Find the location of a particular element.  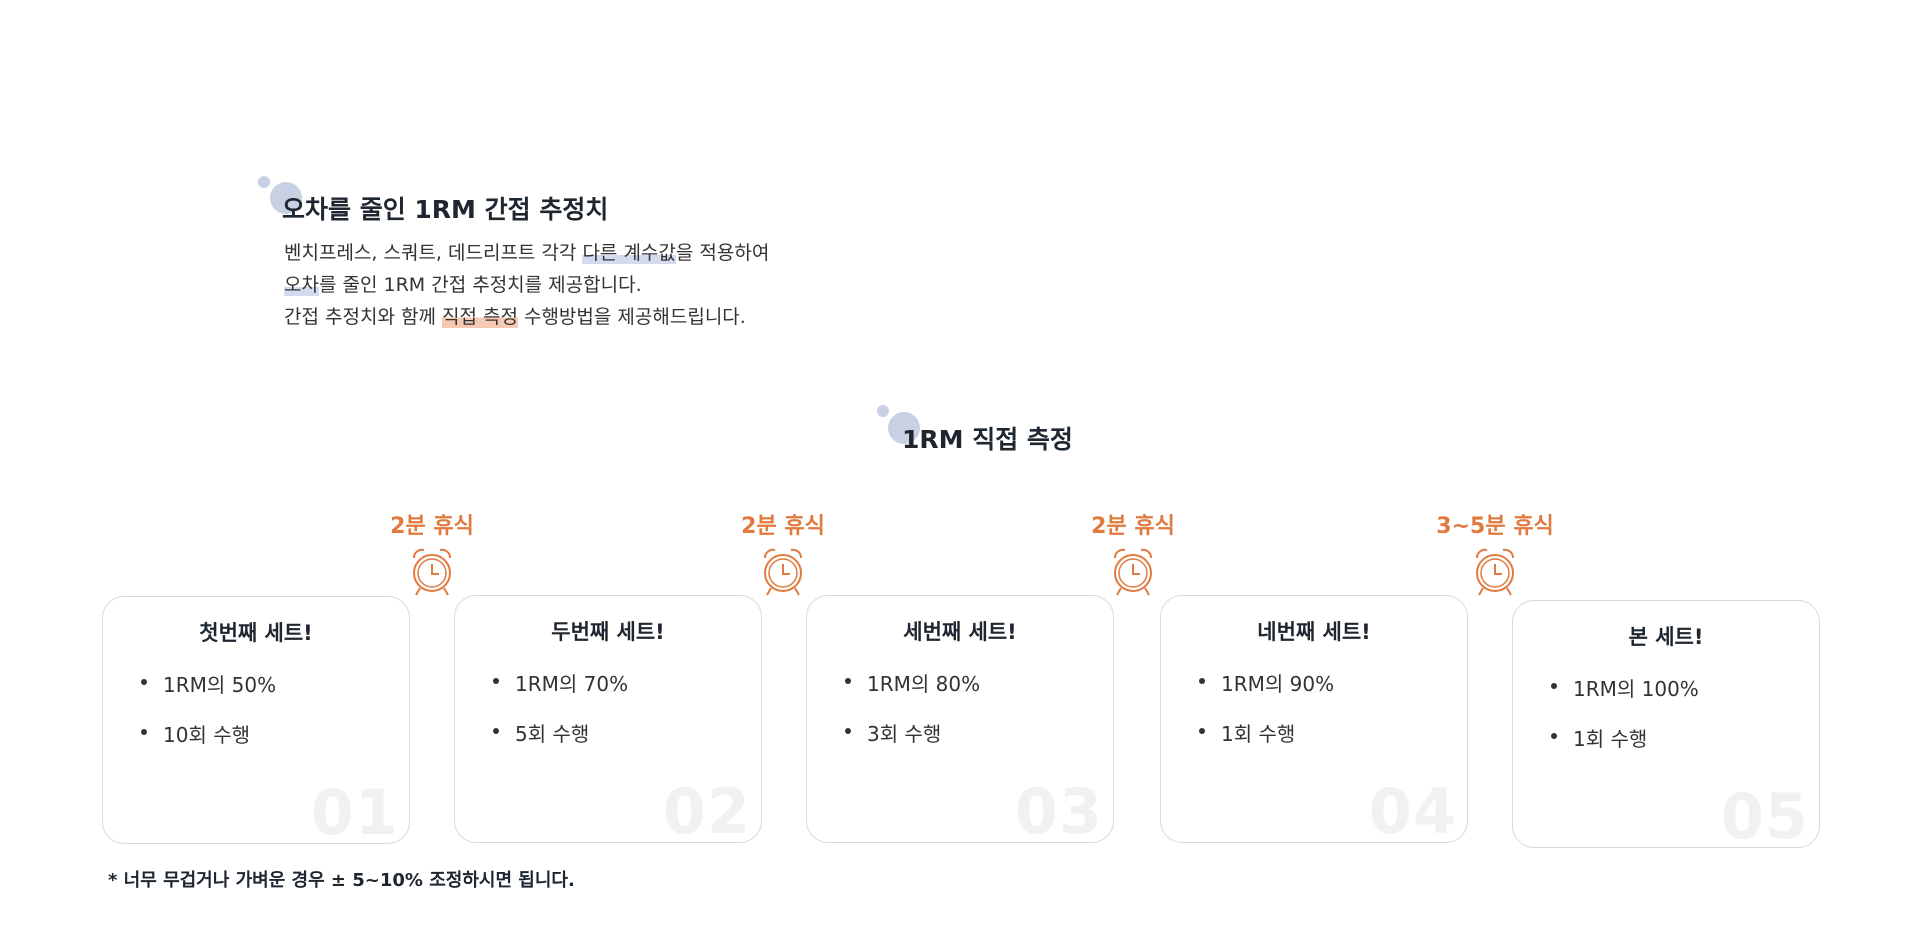

rest-indicator-3: 2분 휴식 is located at coordinates (1133, 553).